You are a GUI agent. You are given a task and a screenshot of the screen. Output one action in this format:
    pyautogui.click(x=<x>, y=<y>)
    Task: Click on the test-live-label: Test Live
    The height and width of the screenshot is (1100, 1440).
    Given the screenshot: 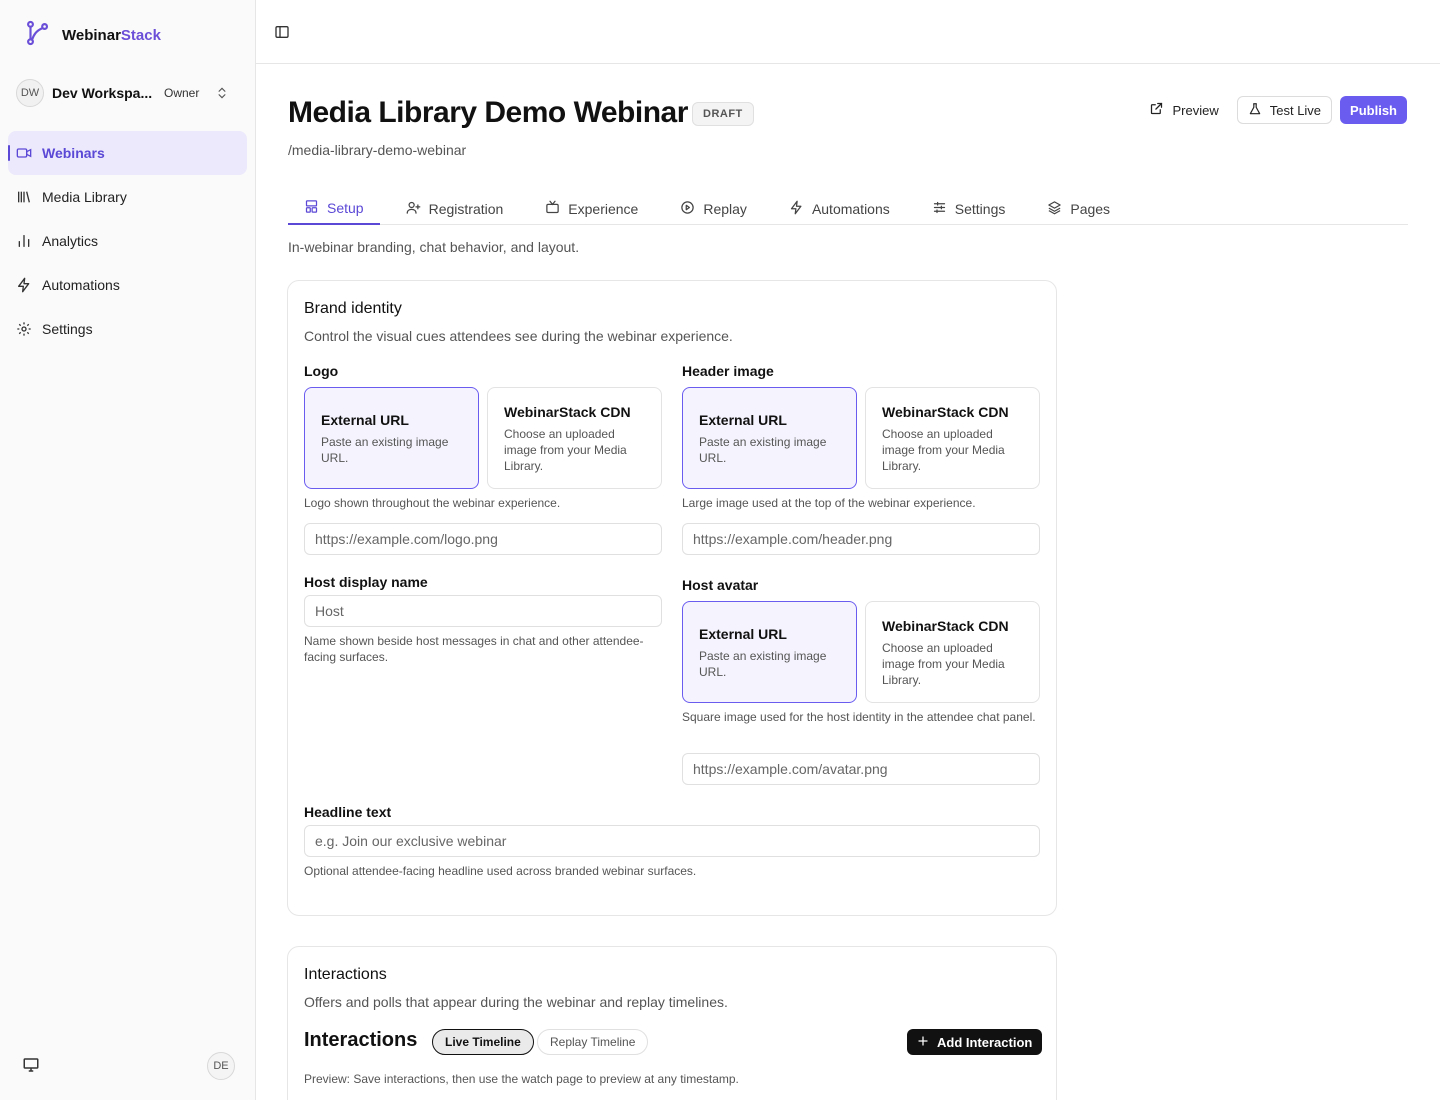 What is the action you would take?
    pyautogui.click(x=1295, y=110)
    